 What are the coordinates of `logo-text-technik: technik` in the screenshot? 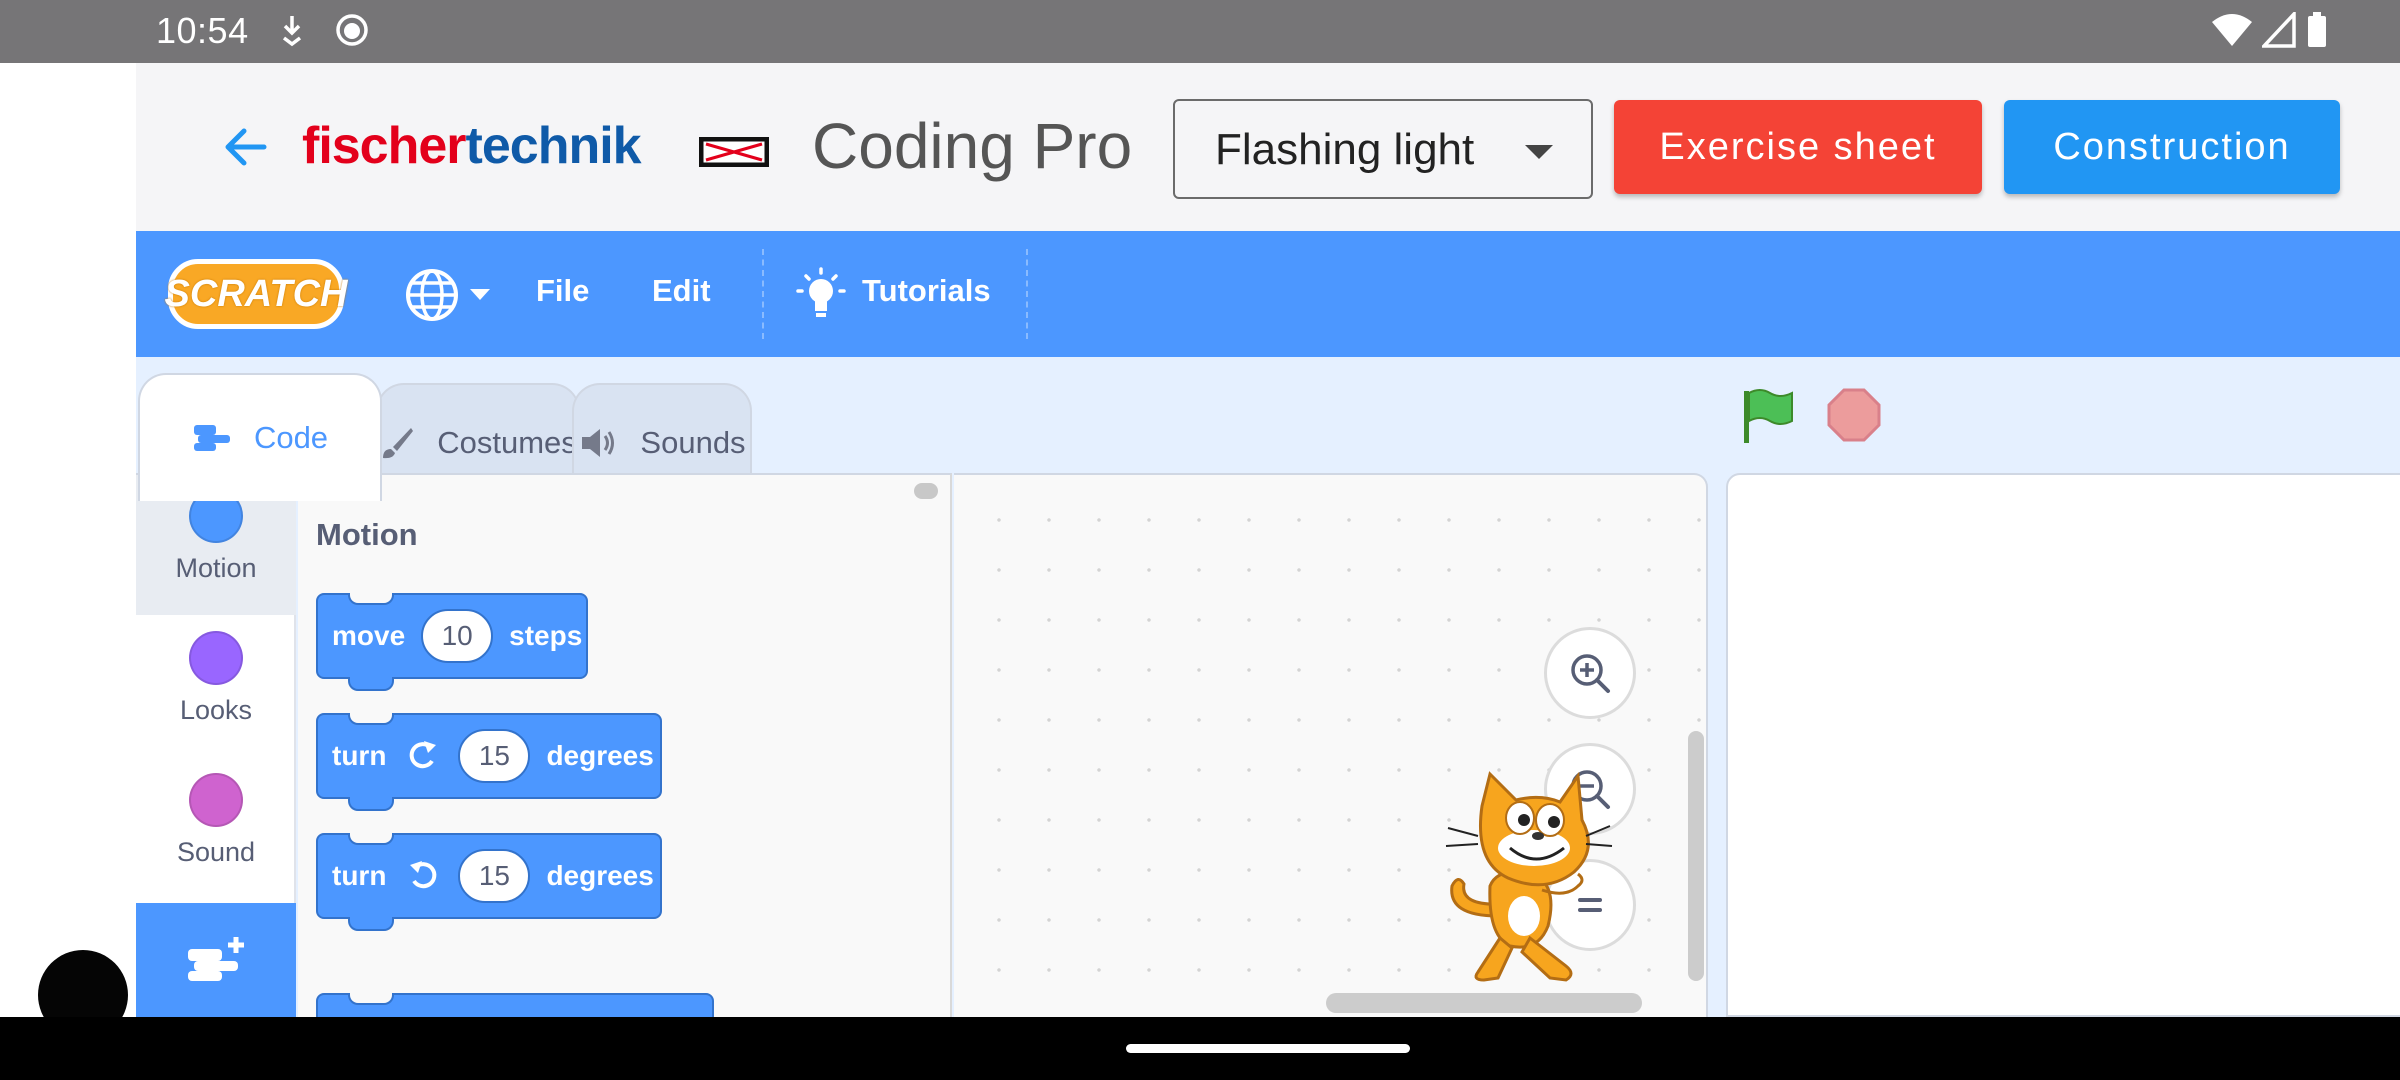 It's located at (553, 146).